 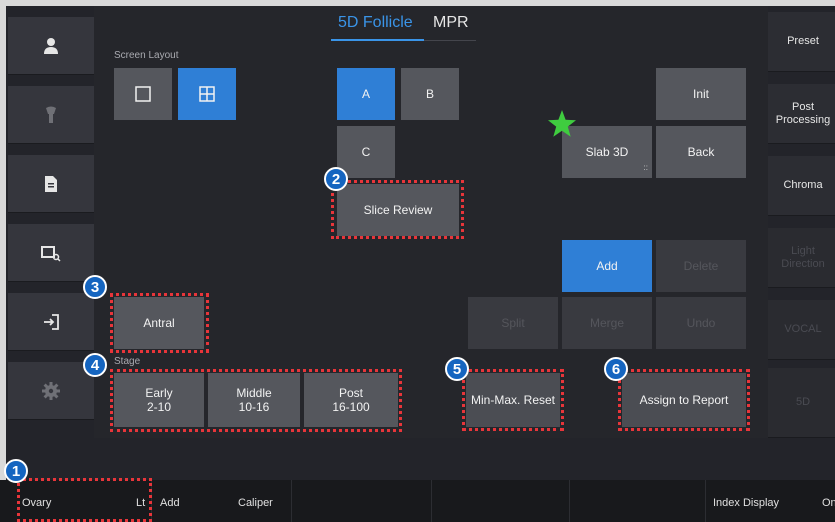 I want to click on index-display-selector: Index Display On, so click(x=770, y=501).